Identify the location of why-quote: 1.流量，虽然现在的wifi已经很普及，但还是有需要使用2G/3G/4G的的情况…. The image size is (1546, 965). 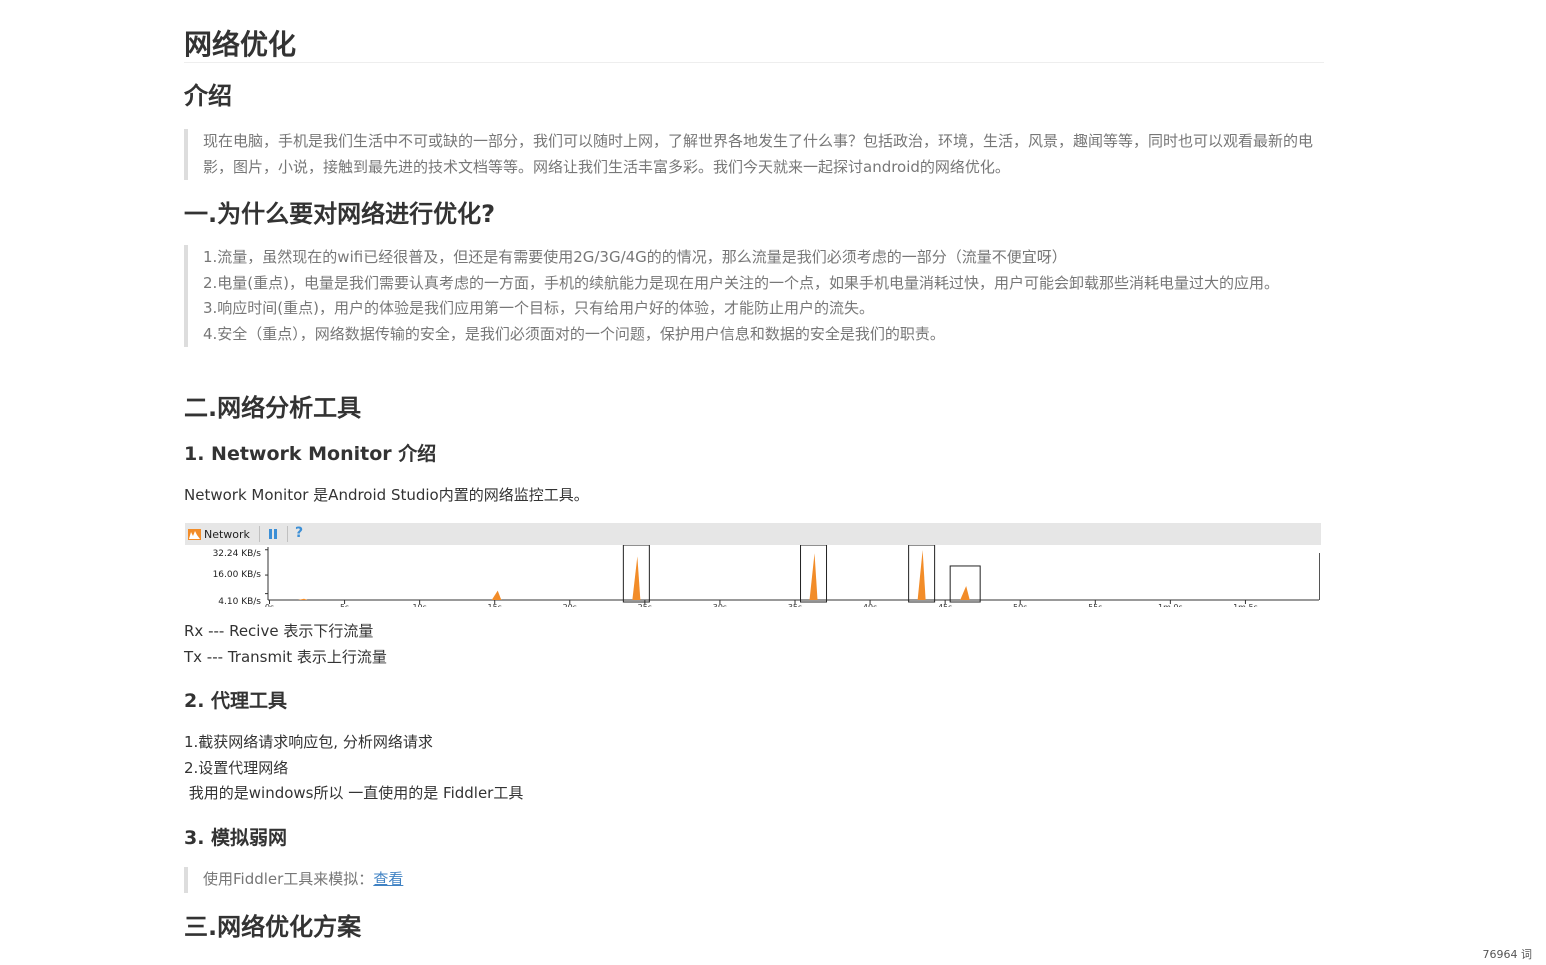
(752, 296).